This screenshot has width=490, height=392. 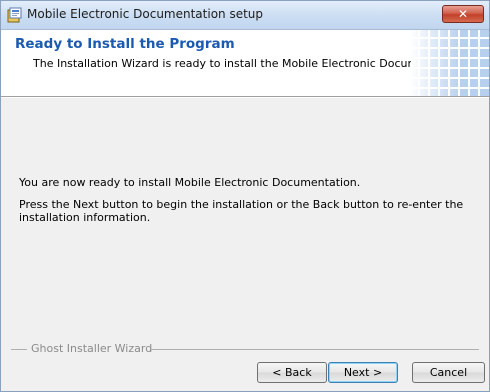 I want to click on close-button: ✕, so click(x=463, y=14).